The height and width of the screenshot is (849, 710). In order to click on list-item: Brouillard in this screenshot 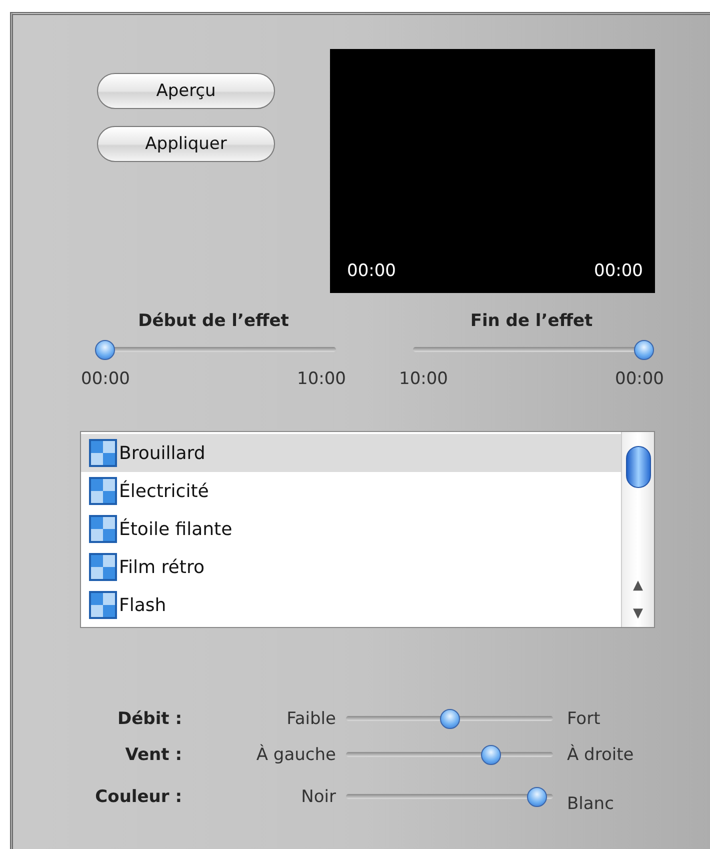, I will do `click(351, 453)`.